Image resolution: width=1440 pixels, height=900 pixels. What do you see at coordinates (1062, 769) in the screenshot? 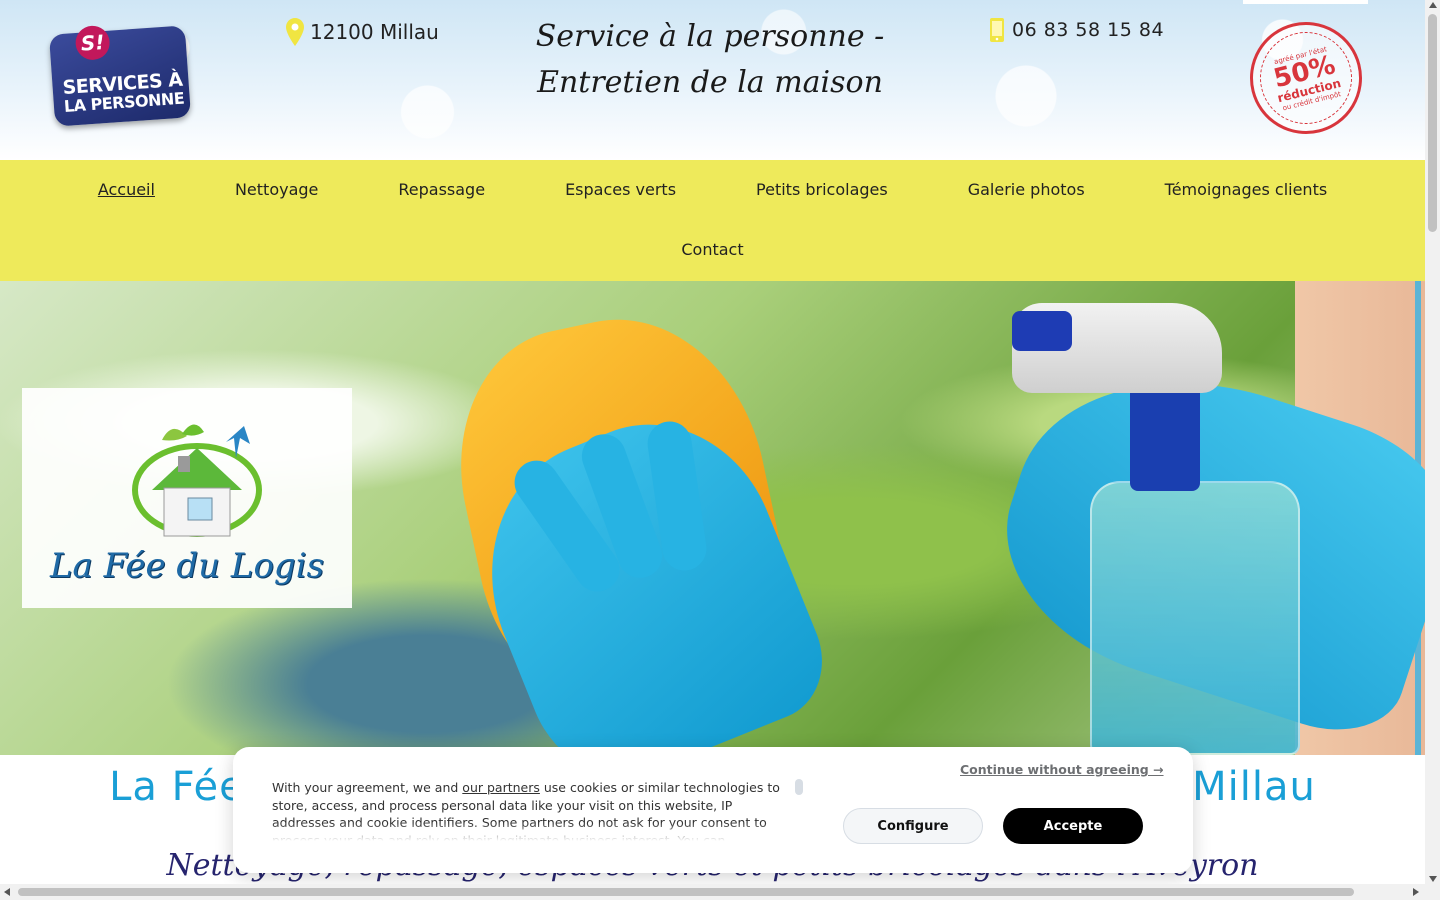
I see `continue-without-agreeing-link: Continue without agreeing →` at bounding box center [1062, 769].